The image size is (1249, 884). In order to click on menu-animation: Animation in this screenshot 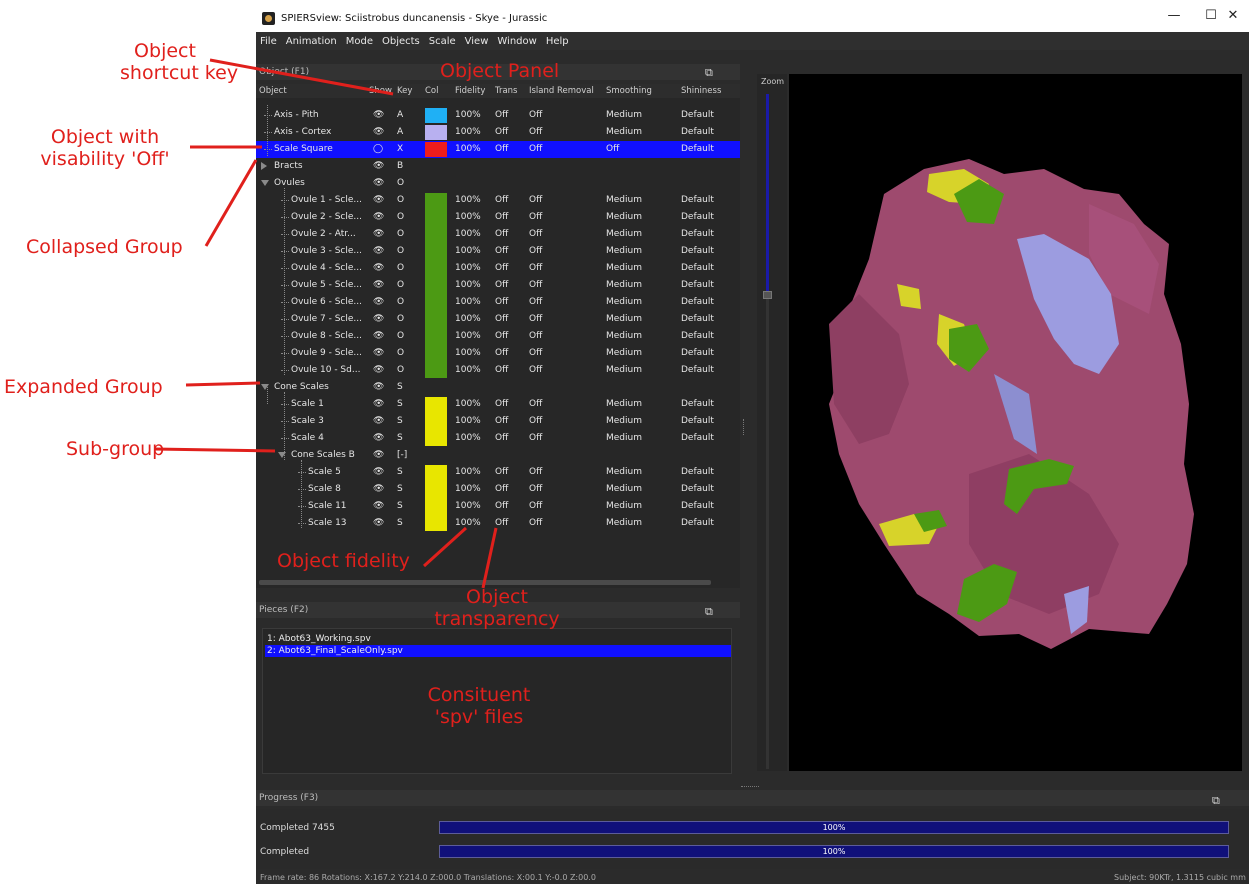, I will do `click(311, 41)`.